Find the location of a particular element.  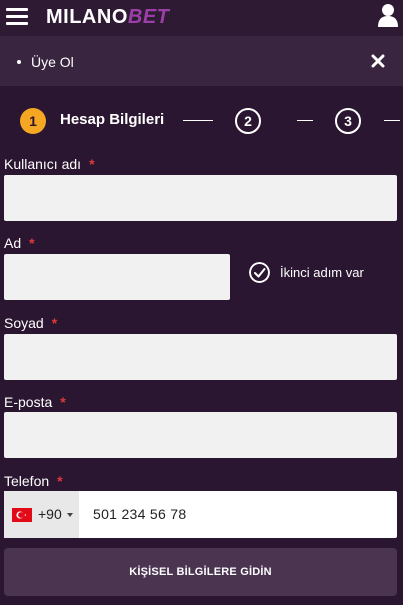

phone-field: +90 501 234 56 78 is located at coordinates (200, 514).